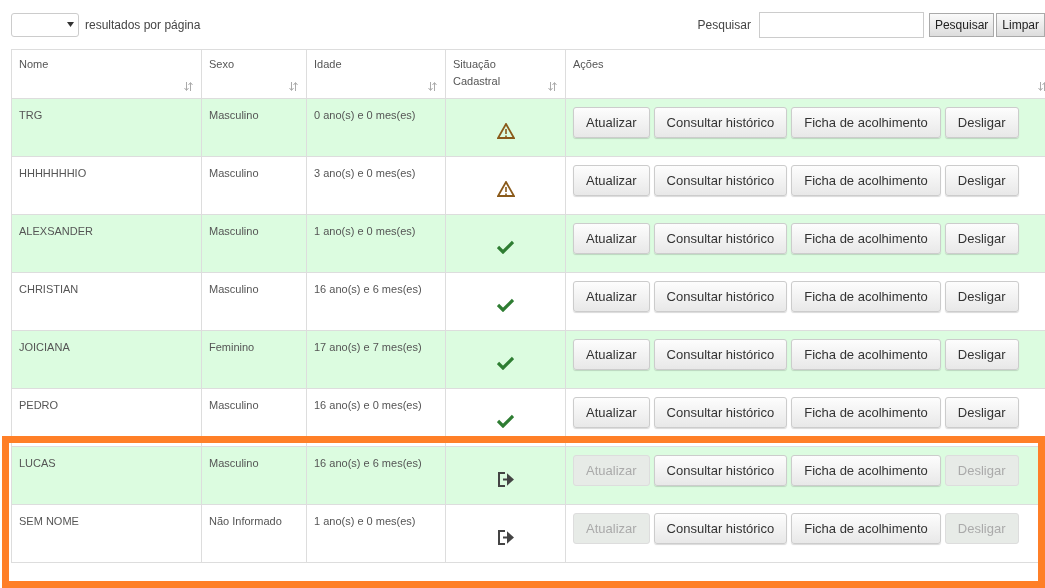 Image resolution: width=1045 pixels, height=588 pixels. What do you see at coordinates (106, 185) in the screenshot?
I see `table-cell: HHHHHHHIO` at bounding box center [106, 185].